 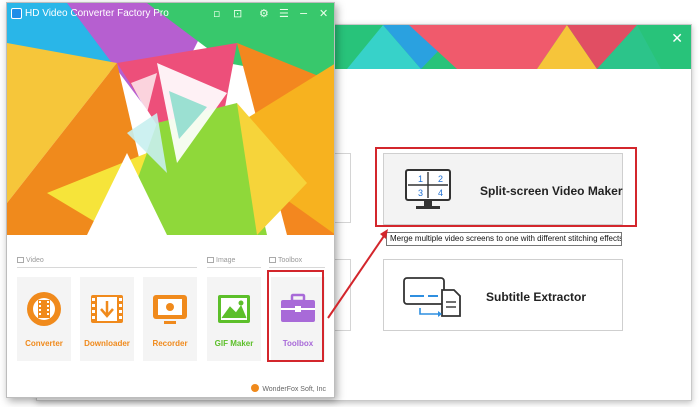 I want to click on toolbox-close-icon: ✕, so click(x=677, y=39).